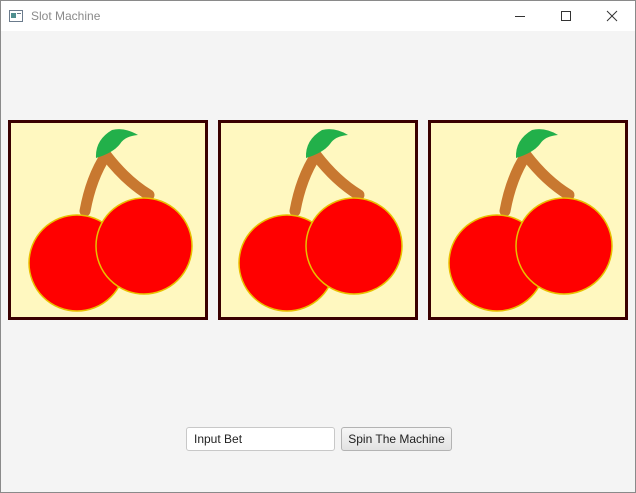 Image resolution: width=636 pixels, height=493 pixels. What do you see at coordinates (66, 16) in the screenshot?
I see `window-title: Slot Machine` at bounding box center [66, 16].